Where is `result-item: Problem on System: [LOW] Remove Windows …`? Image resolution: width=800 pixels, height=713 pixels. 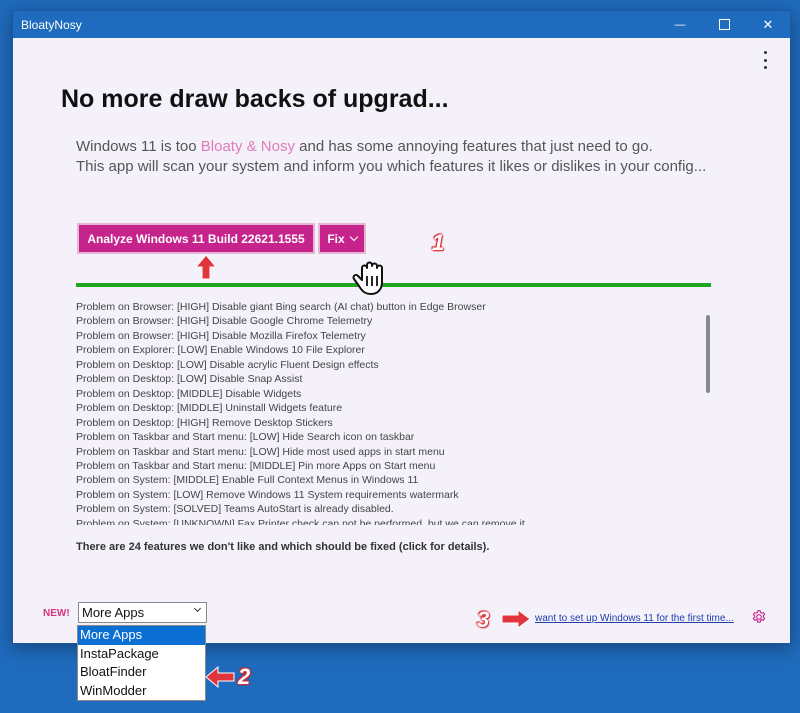 result-item: Problem on System: [LOW] Remove Windows … is located at coordinates (393, 495).